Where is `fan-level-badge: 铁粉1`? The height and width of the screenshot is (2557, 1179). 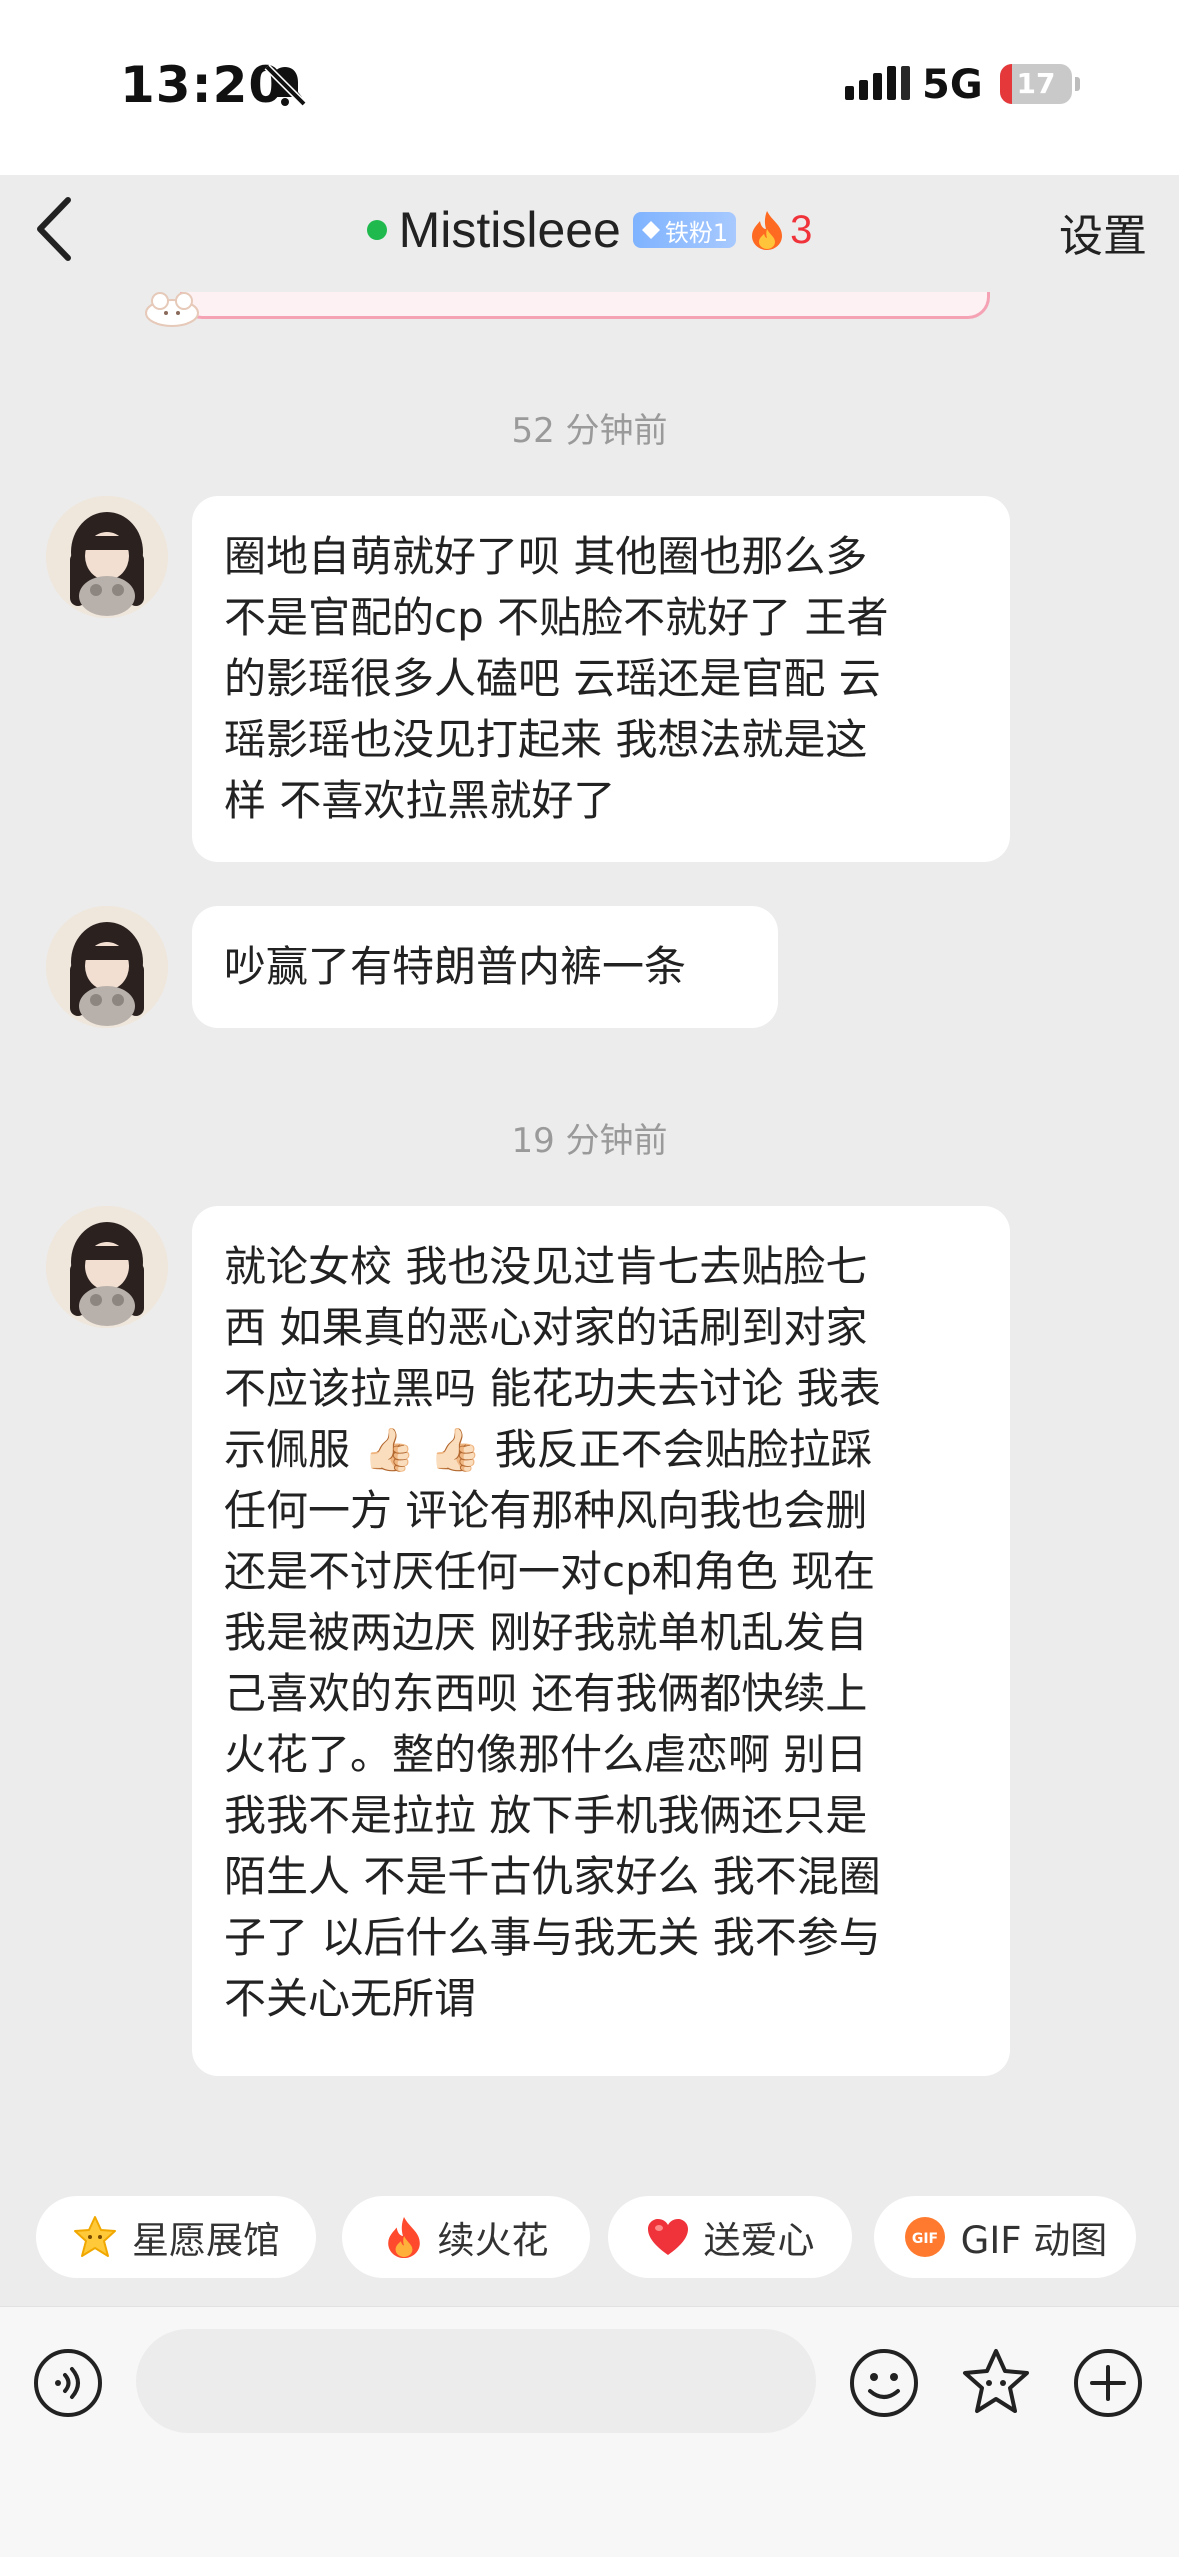
fan-level-badge: 铁粉1 is located at coordinates (684, 230).